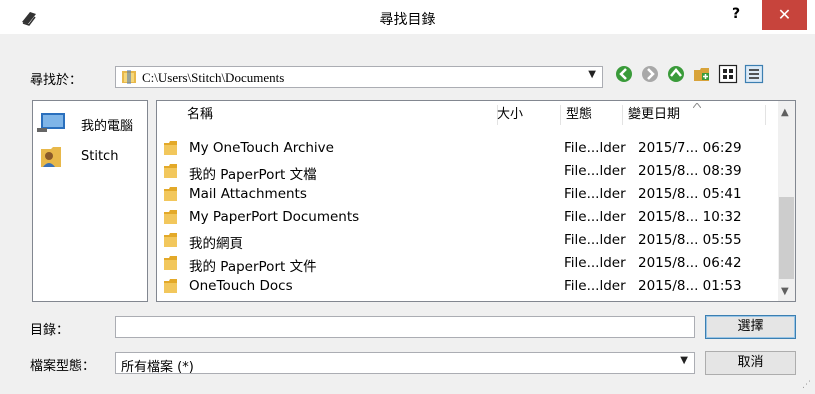  Describe the element at coordinates (248, 194) in the screenshot. I see `file-name: Mail Attachments` at that location.